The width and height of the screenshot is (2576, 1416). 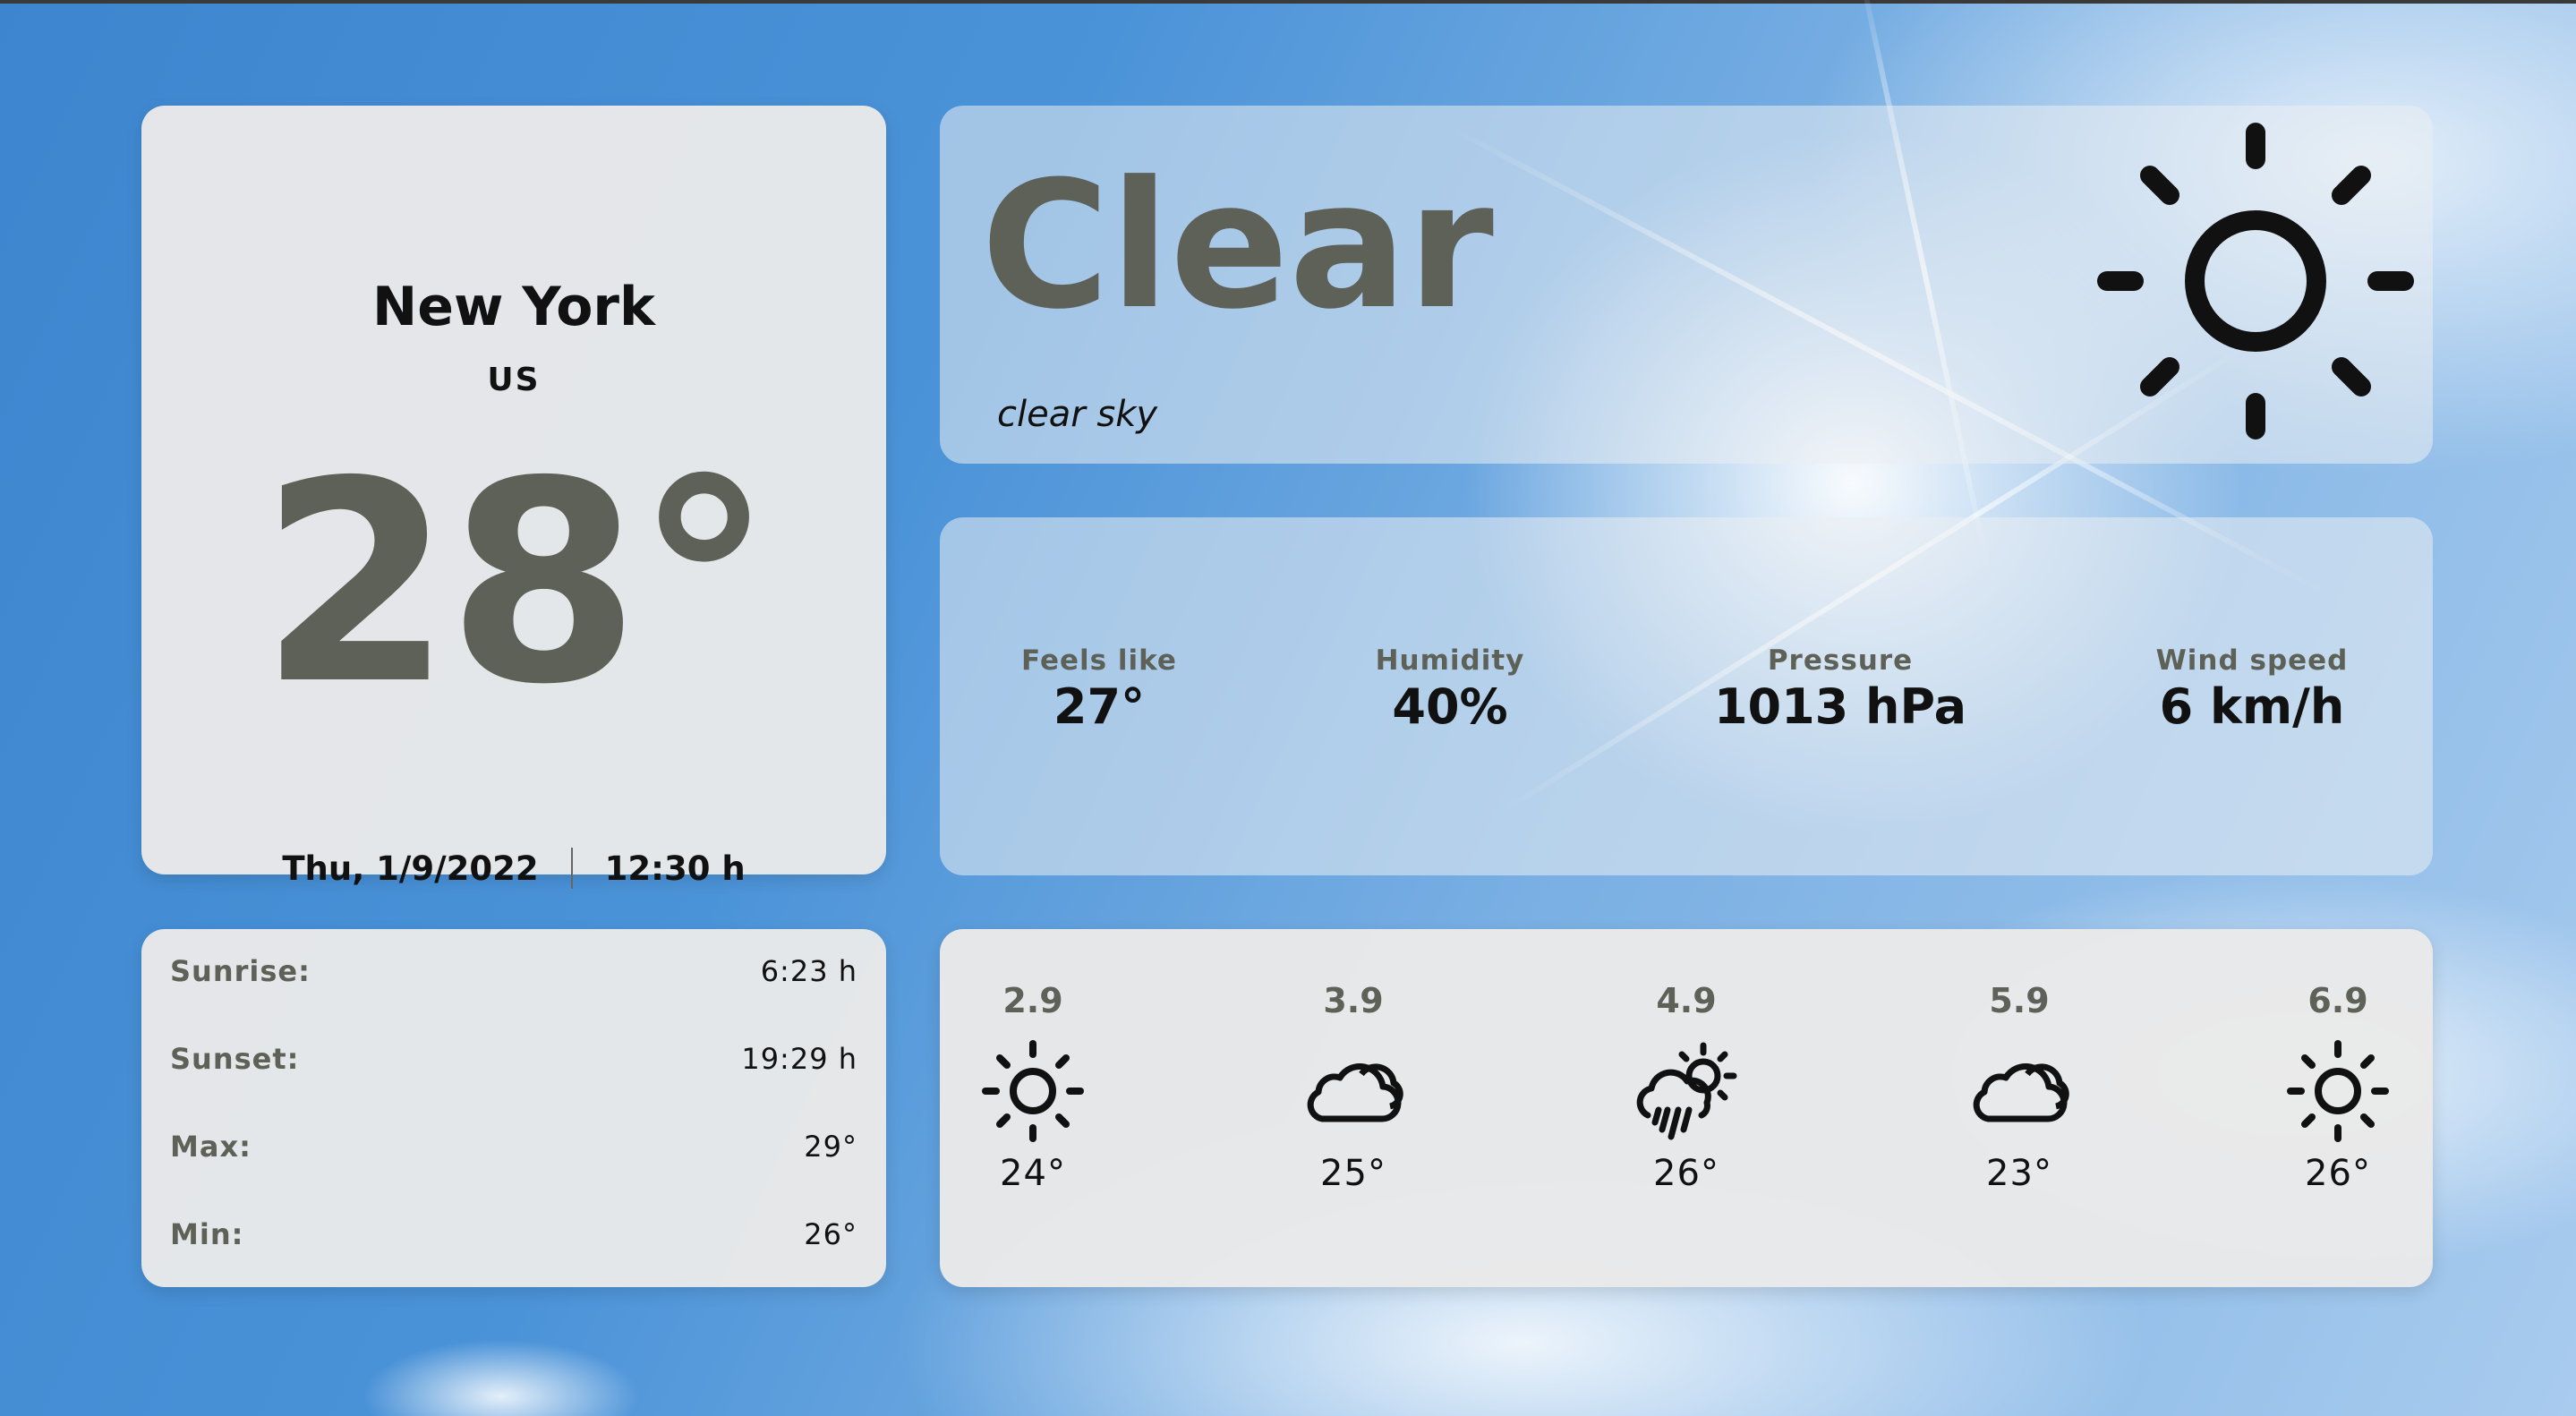 I want to click on forecast-item: 4.9 26°, so click(x=1686, y=1087).